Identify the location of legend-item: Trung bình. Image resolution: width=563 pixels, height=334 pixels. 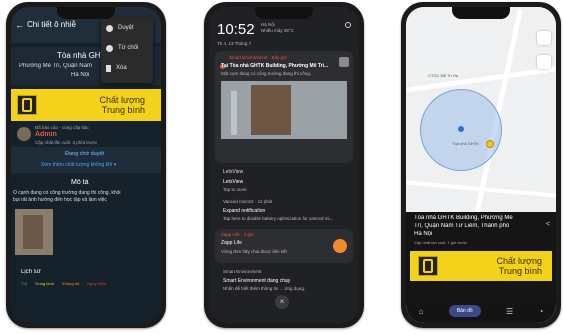
(44, 283).